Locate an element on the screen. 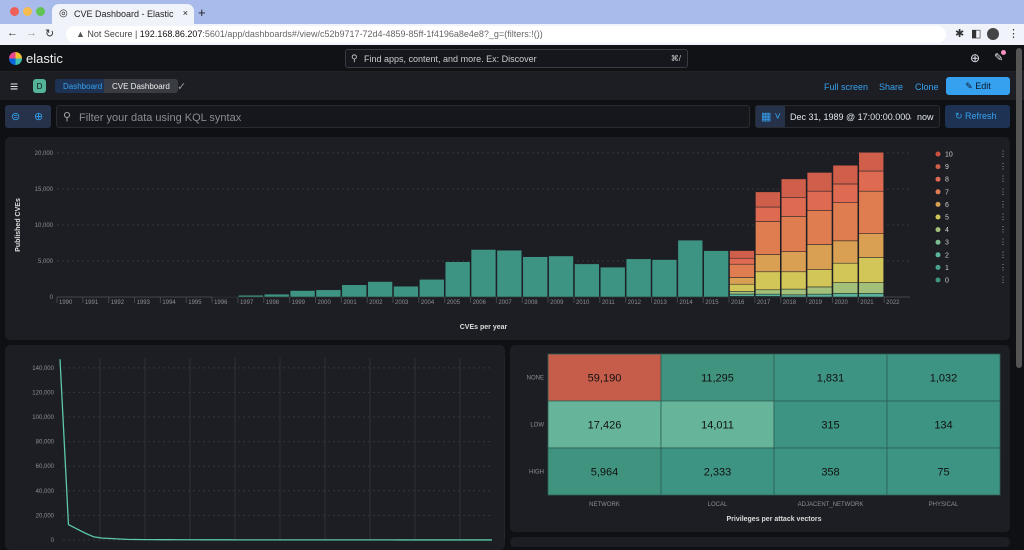 The image size is (1024, 550). cell-value: 134 is located at coordinates (943, 426).